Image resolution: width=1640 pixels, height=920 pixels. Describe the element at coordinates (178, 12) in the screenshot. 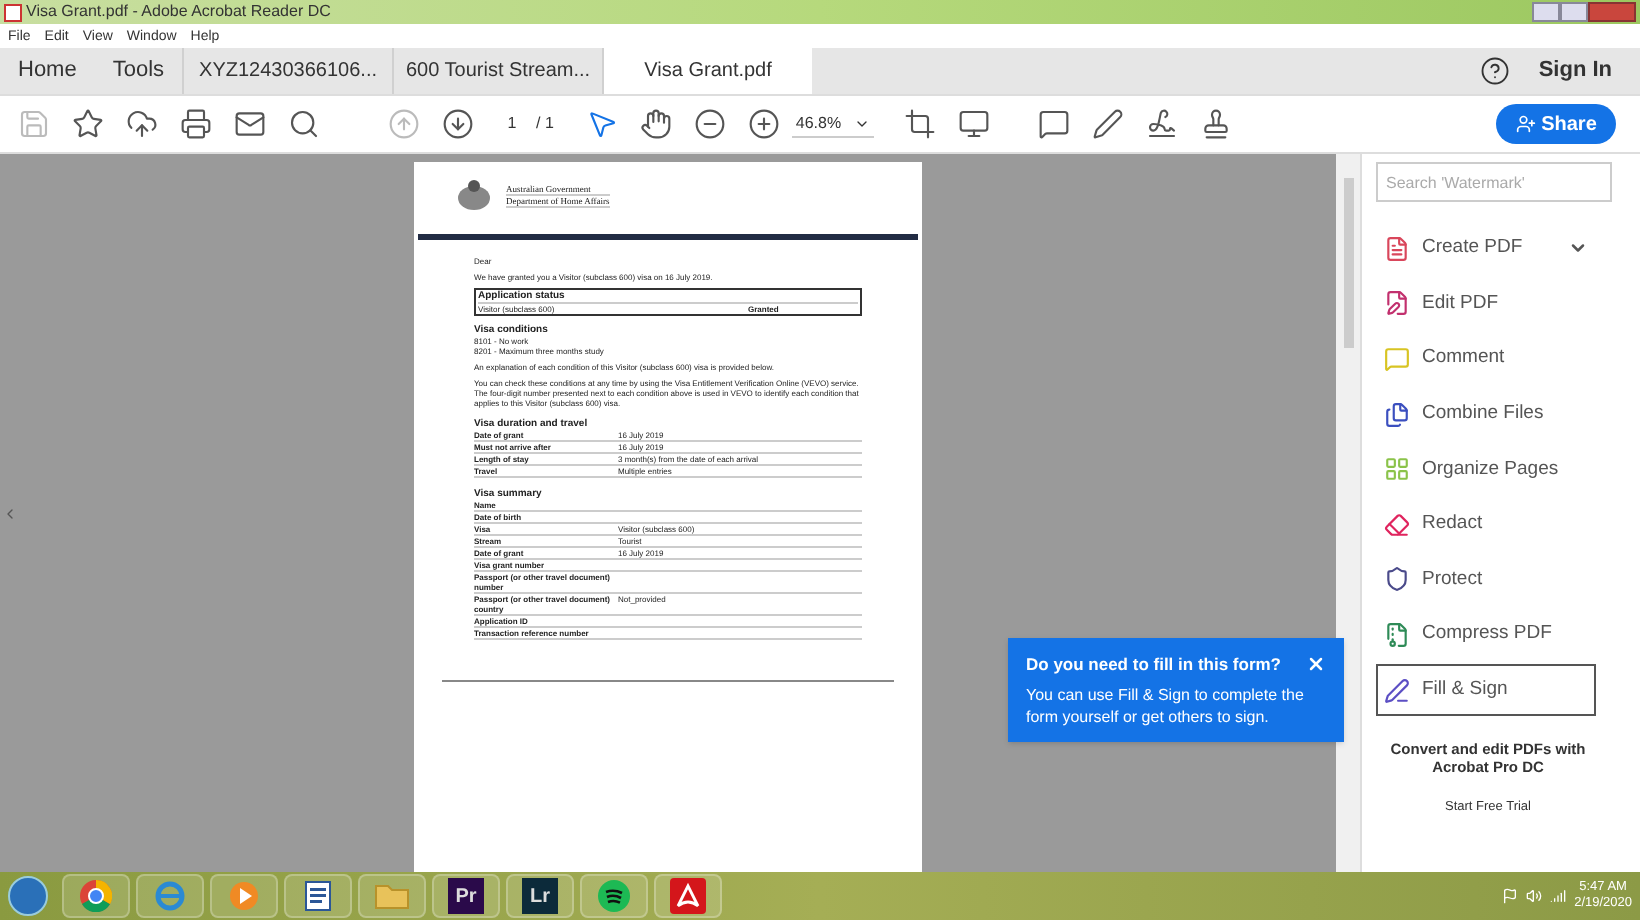

I see `window-title: Visa Grant.pdf - Adobe Acrobat Reader DC` at that location.